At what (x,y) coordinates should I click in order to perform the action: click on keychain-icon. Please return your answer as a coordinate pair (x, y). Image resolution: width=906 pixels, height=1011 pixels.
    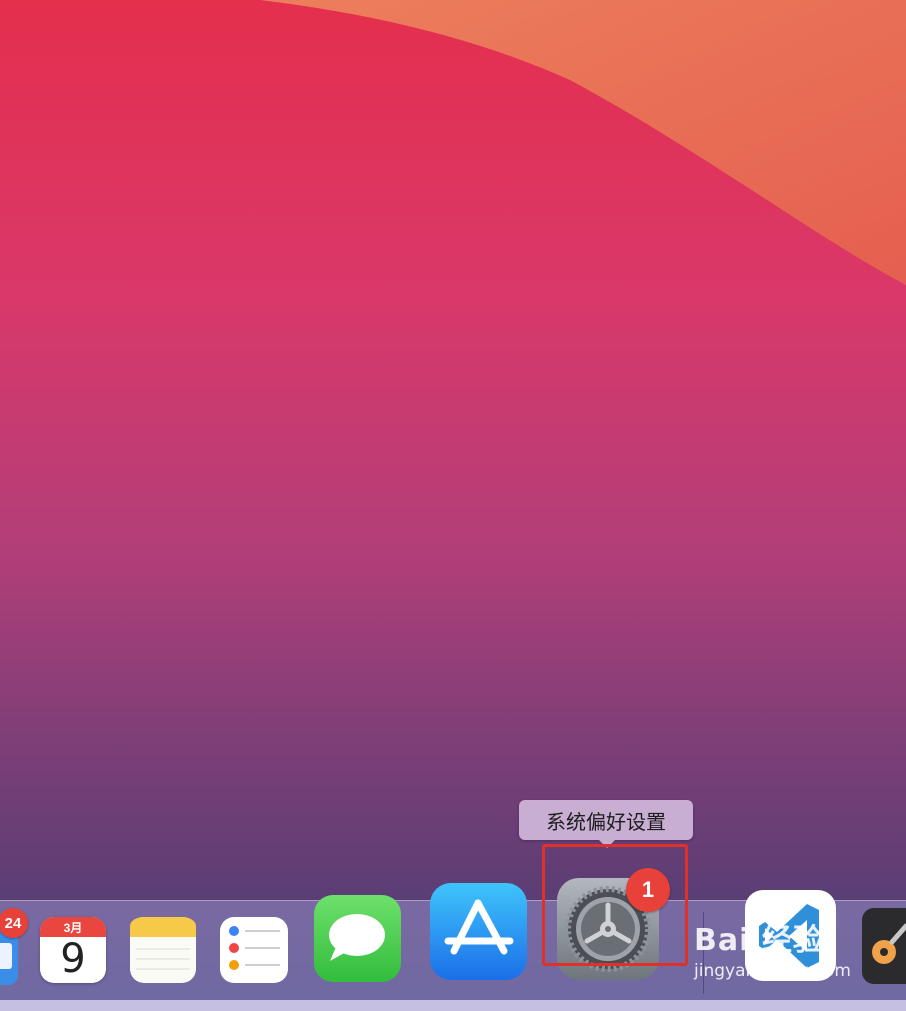
    Looking at the image, I should click on (884, 946).